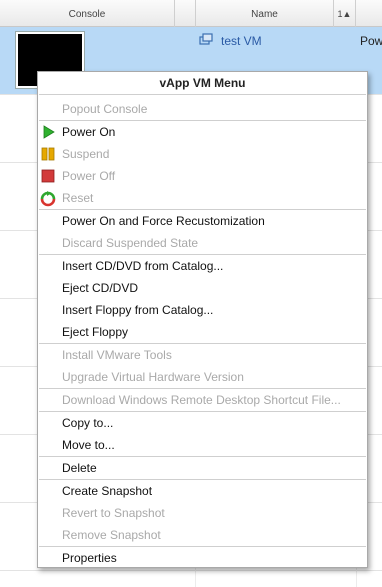  I want to click on menu-title: vApp VM Menu, so click(202, 83).